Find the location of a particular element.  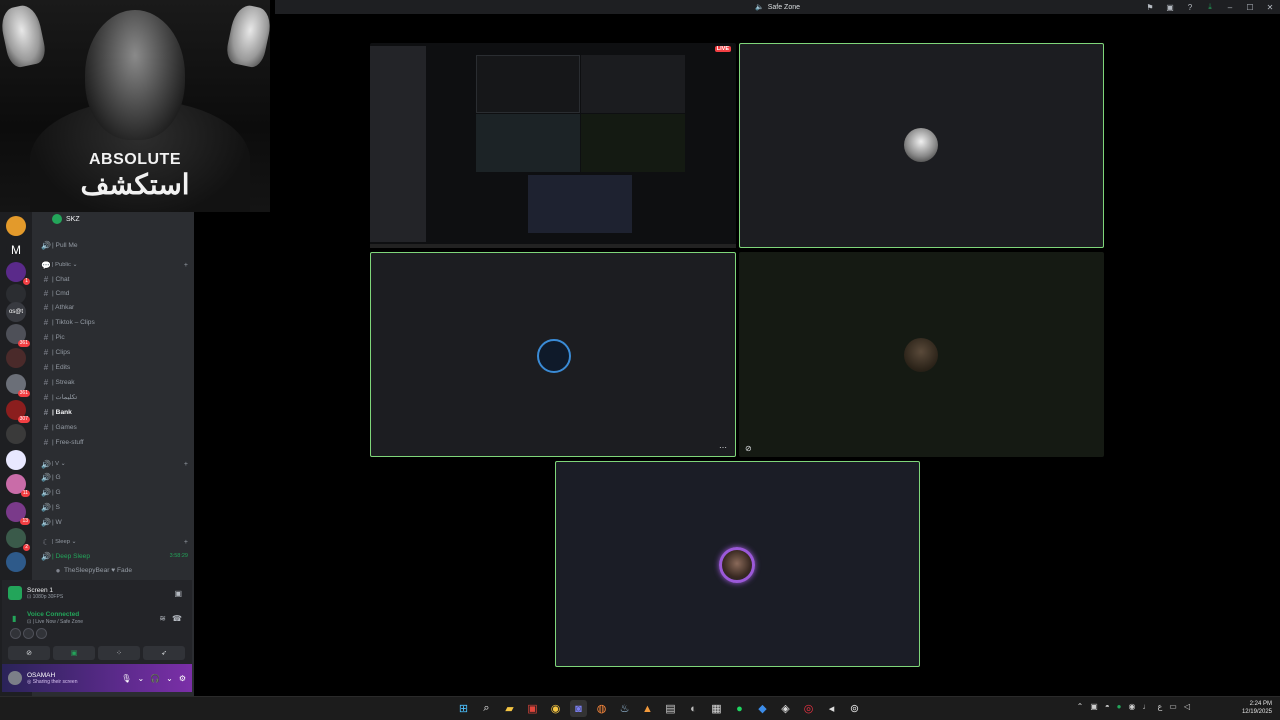

channel-item: 🔊 | W is located at coordinates (114, 522).